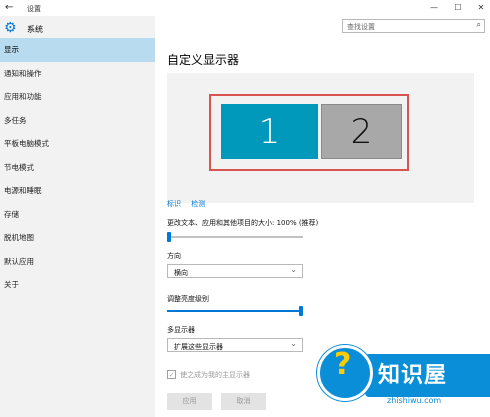 This screenshot has height=417, width=490. Describe the element at coordinates (269, 131) in the screenshot. I see `monitor-1: 1` at that location.